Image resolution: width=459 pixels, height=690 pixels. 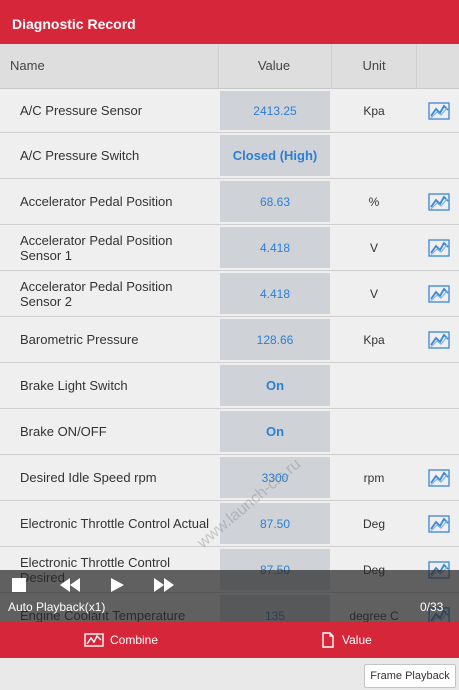 I want to click on frame-playback-button: Frame Playback, so click(x=410, y=676).